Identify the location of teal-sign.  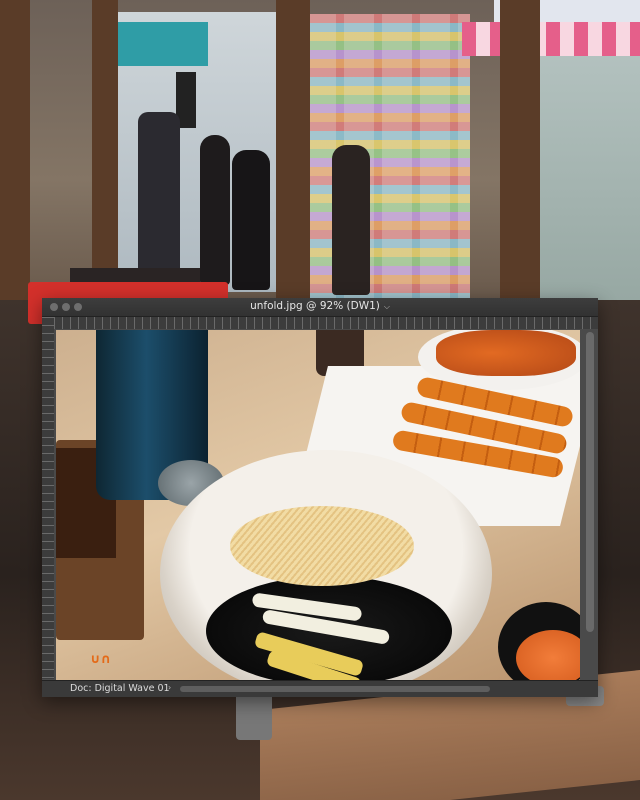
(163, 44).